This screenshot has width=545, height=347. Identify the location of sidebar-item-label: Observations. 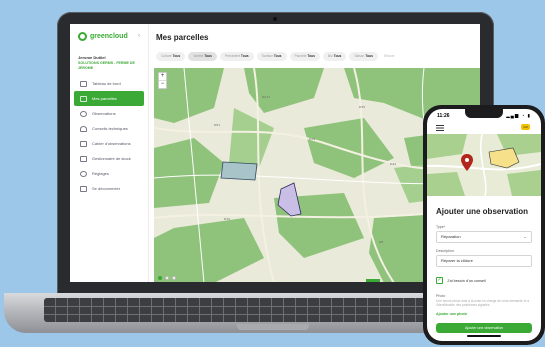
(104, 113).